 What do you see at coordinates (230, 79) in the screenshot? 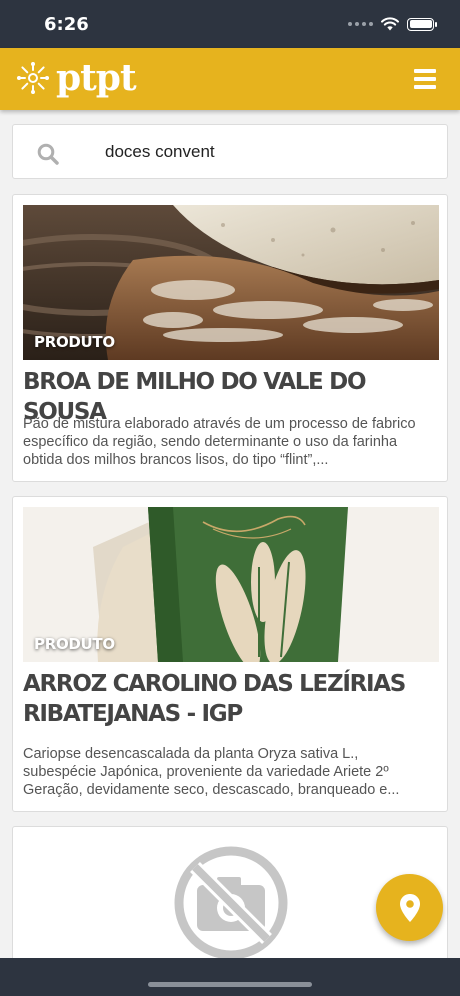
I see `app-header: ptpt` at bounding box center [230, 79].